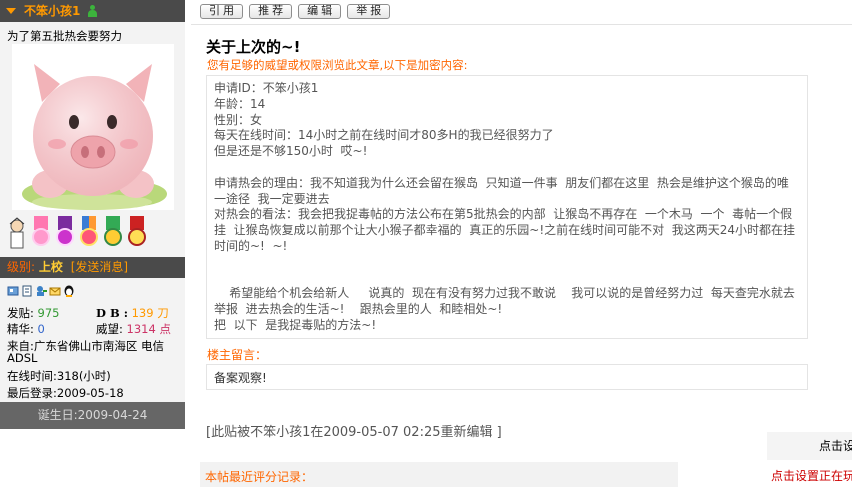 This screenshot has width=852, height=487. What do you see at coordinates (295, 324) in the screenshot?
I see `body-line: 把 以下 是我捉毒贴的方法~!` at bounding box center [295, 324].